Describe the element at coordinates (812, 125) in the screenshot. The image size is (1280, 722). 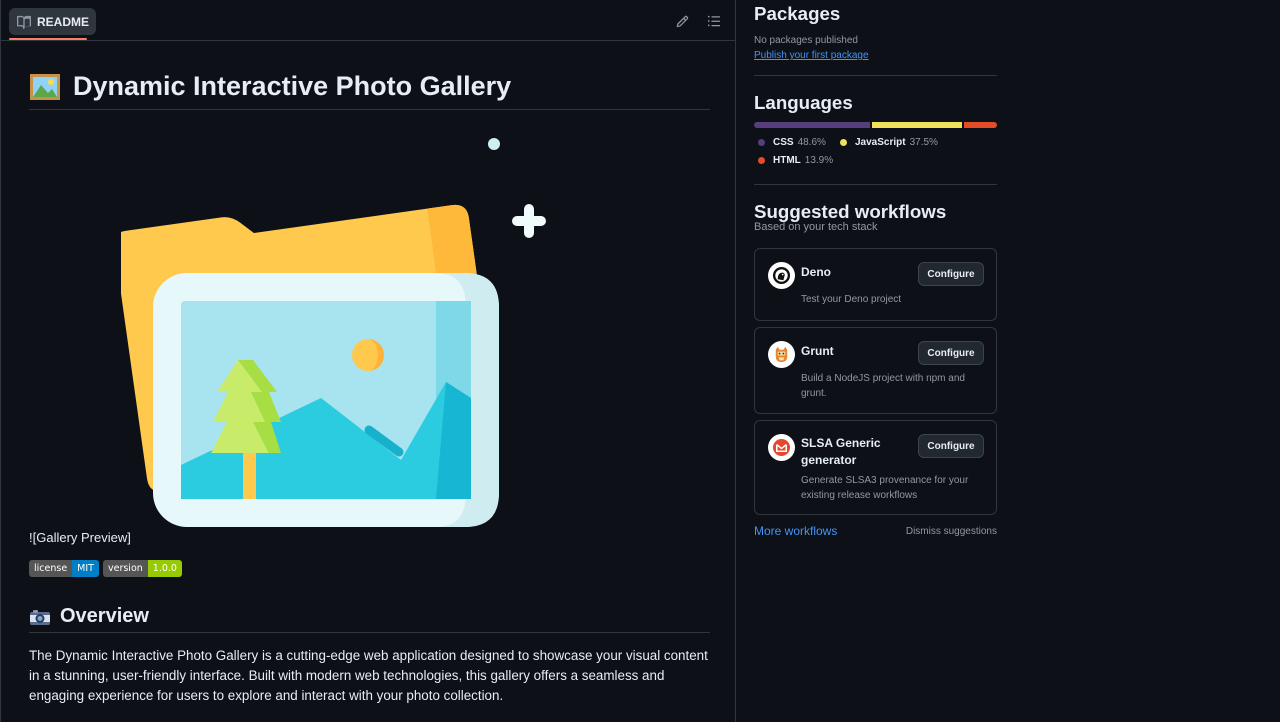
I see `language-bar-css` at that location.